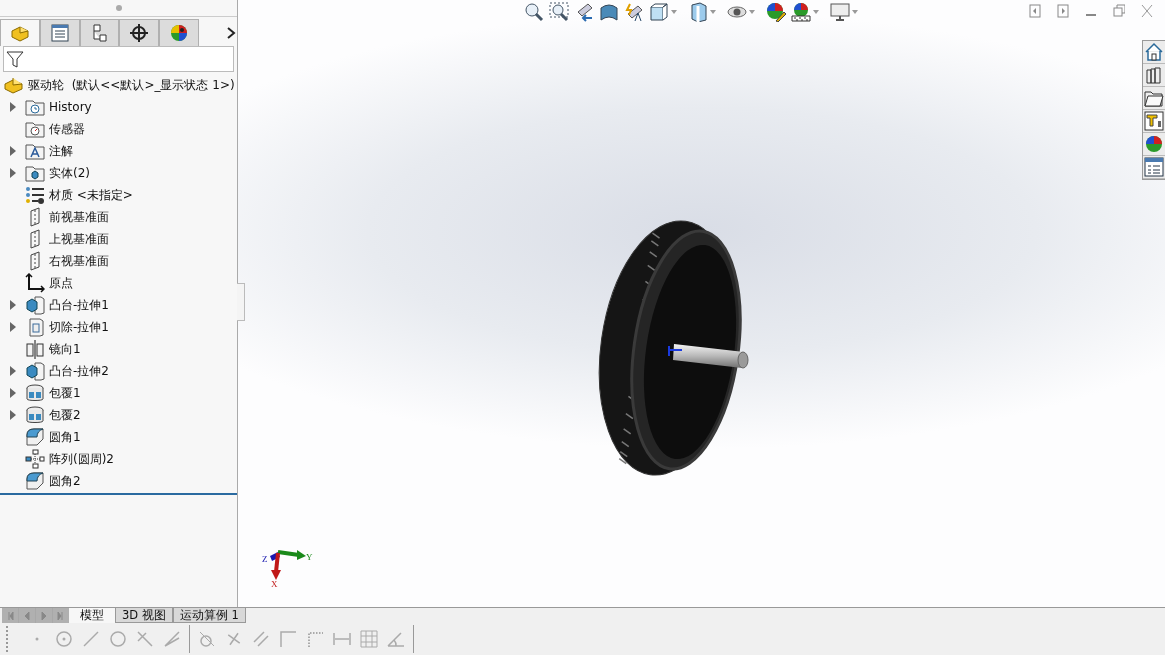 This screenshot has width=1165, height=655. Describe the element at coordinates (69, 107) in the screenshot. I see `tree-item: History` at that location.